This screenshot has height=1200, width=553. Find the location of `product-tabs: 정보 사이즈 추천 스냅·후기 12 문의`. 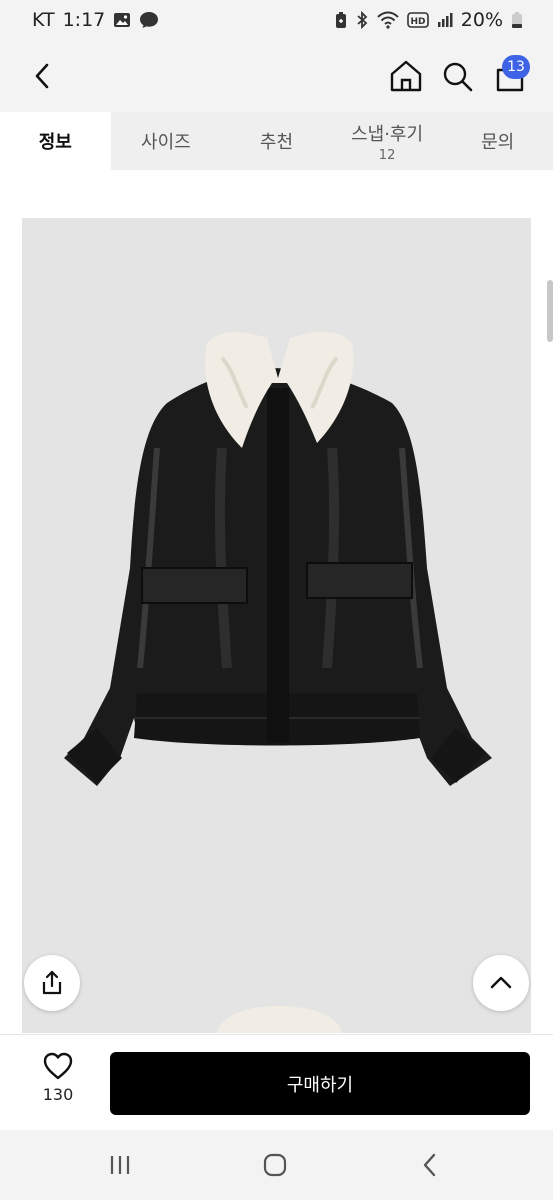

product-tabs: 정보 사이즈 추천 스냅·후기 12 문의 is located at coordinates (276, 141).